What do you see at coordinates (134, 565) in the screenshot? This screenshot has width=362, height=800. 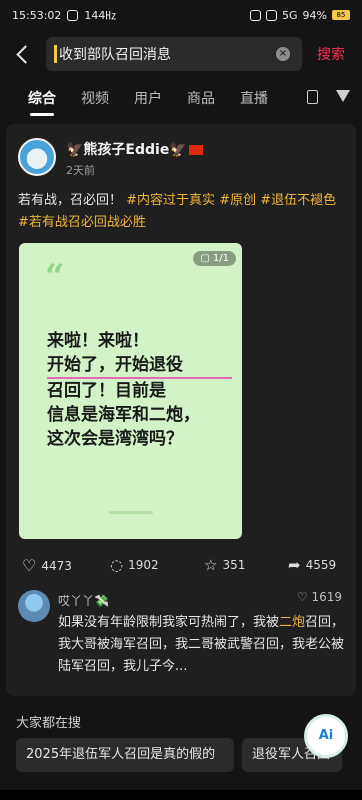 I see `comment-button: ◌ 1902` at bounding box center [134, 565].